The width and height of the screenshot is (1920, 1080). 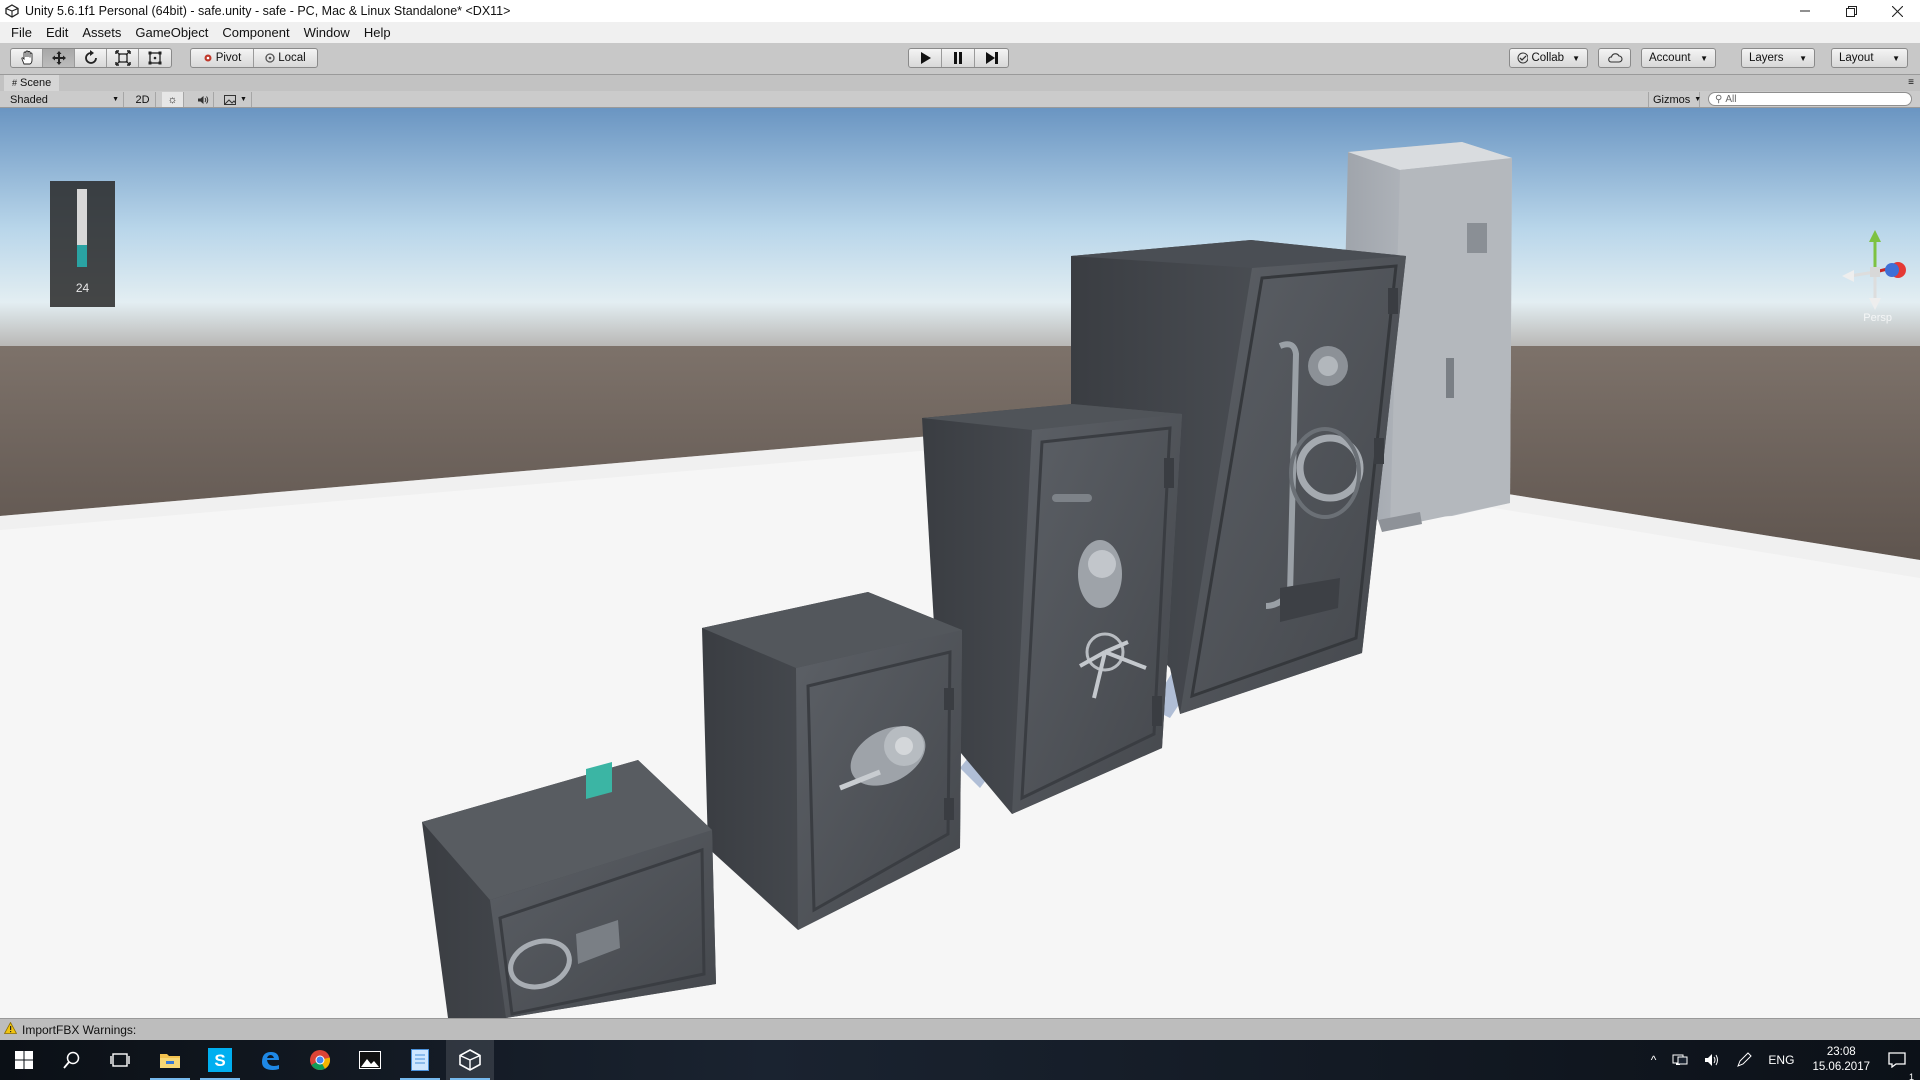 What do you see at coordinates (228, 58) in the screenshot?
I see `pivot-label: Pivot` at bounding box center [228, 58].